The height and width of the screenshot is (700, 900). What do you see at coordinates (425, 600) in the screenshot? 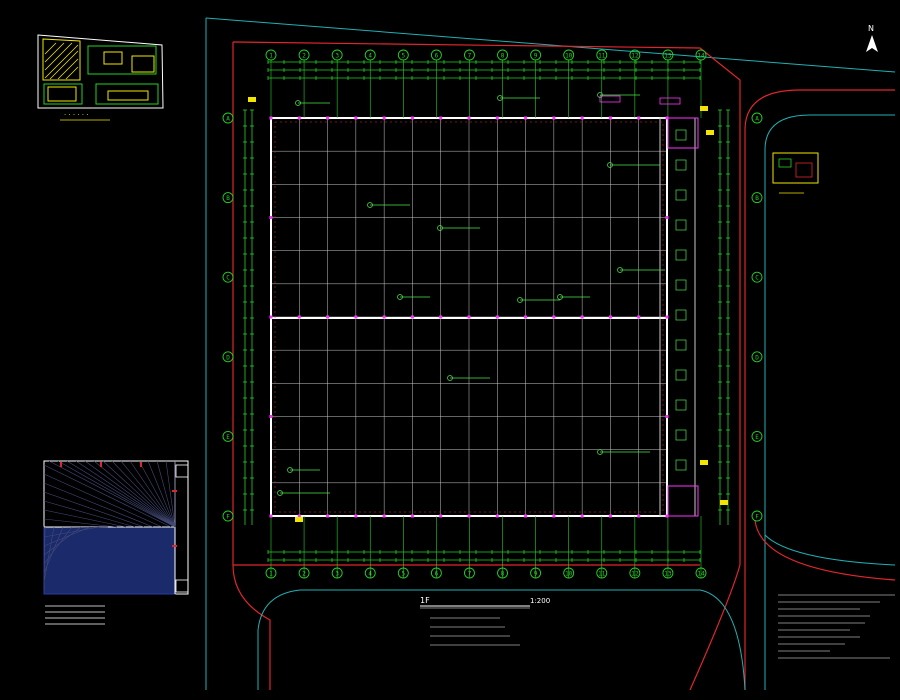
I see `plan-title: 1F` at bounding box center [425, 600].